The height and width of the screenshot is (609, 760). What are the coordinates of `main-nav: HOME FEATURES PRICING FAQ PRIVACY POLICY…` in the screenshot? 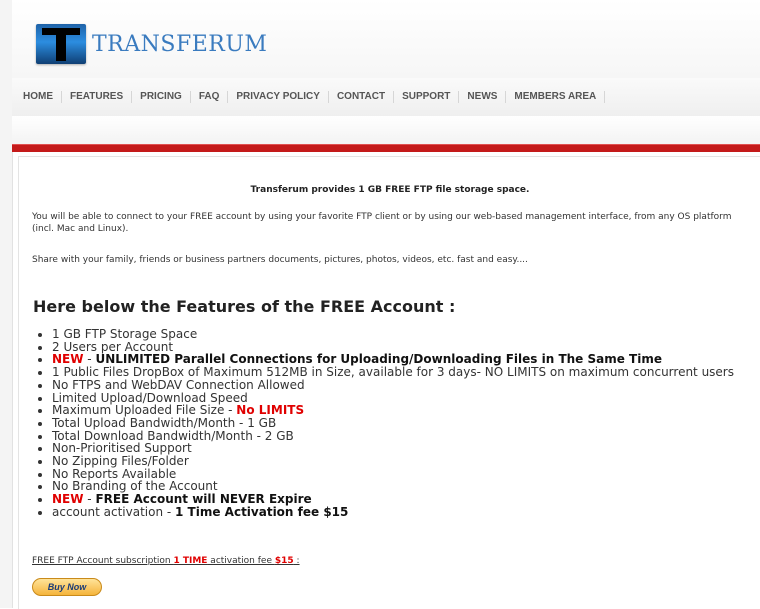 It's located at (386, 97).